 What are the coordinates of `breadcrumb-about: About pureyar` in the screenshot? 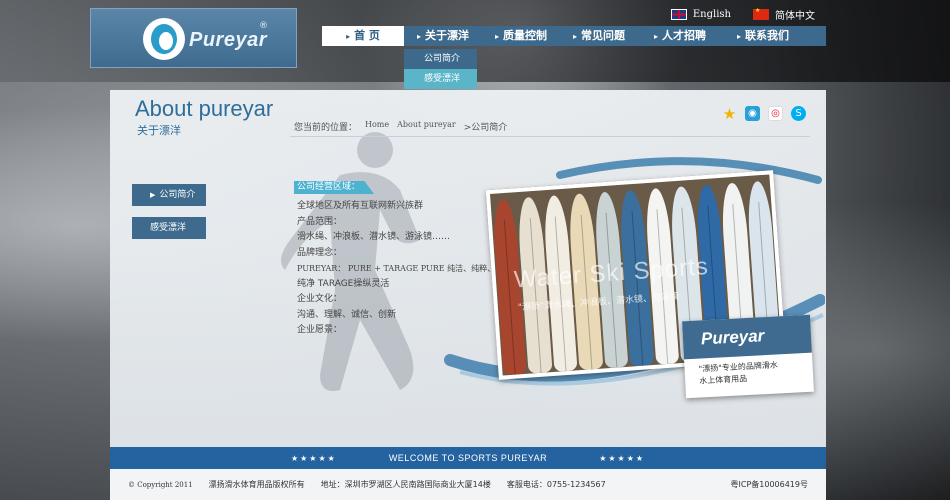 It's located at (426, 126).